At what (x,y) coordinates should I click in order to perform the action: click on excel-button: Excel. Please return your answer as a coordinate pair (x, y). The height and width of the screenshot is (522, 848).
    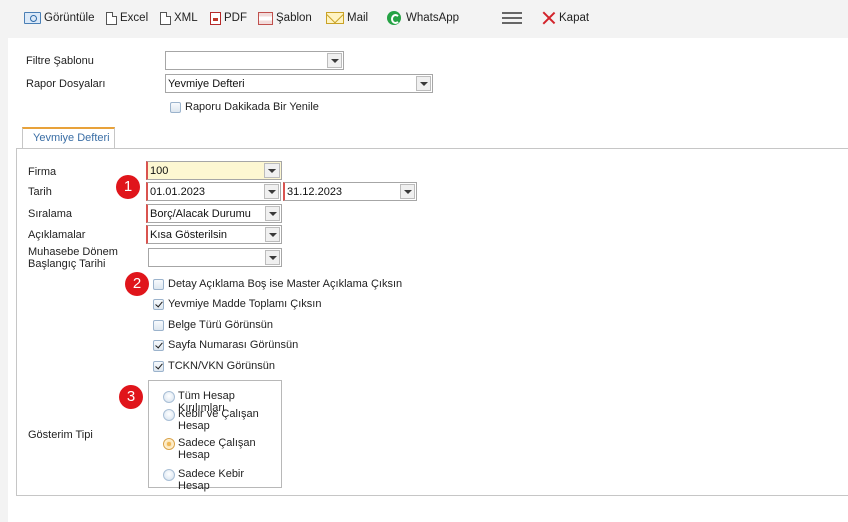
    Looking at the image, I should click on (127, 18).